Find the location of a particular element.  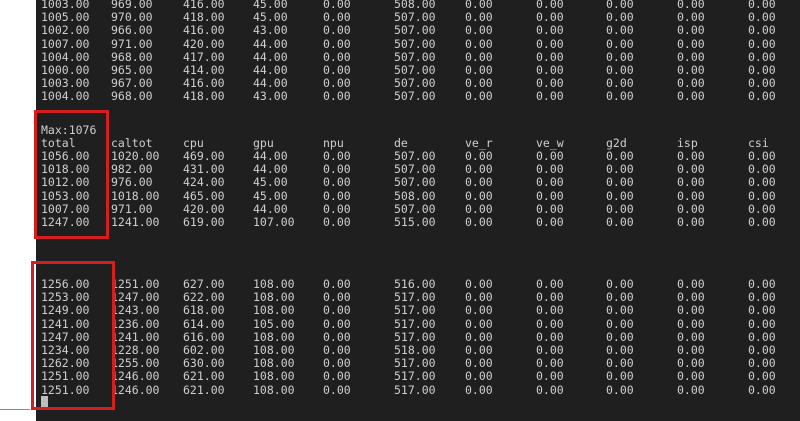

cell: 971.00 is located at coordinates (132, 43).